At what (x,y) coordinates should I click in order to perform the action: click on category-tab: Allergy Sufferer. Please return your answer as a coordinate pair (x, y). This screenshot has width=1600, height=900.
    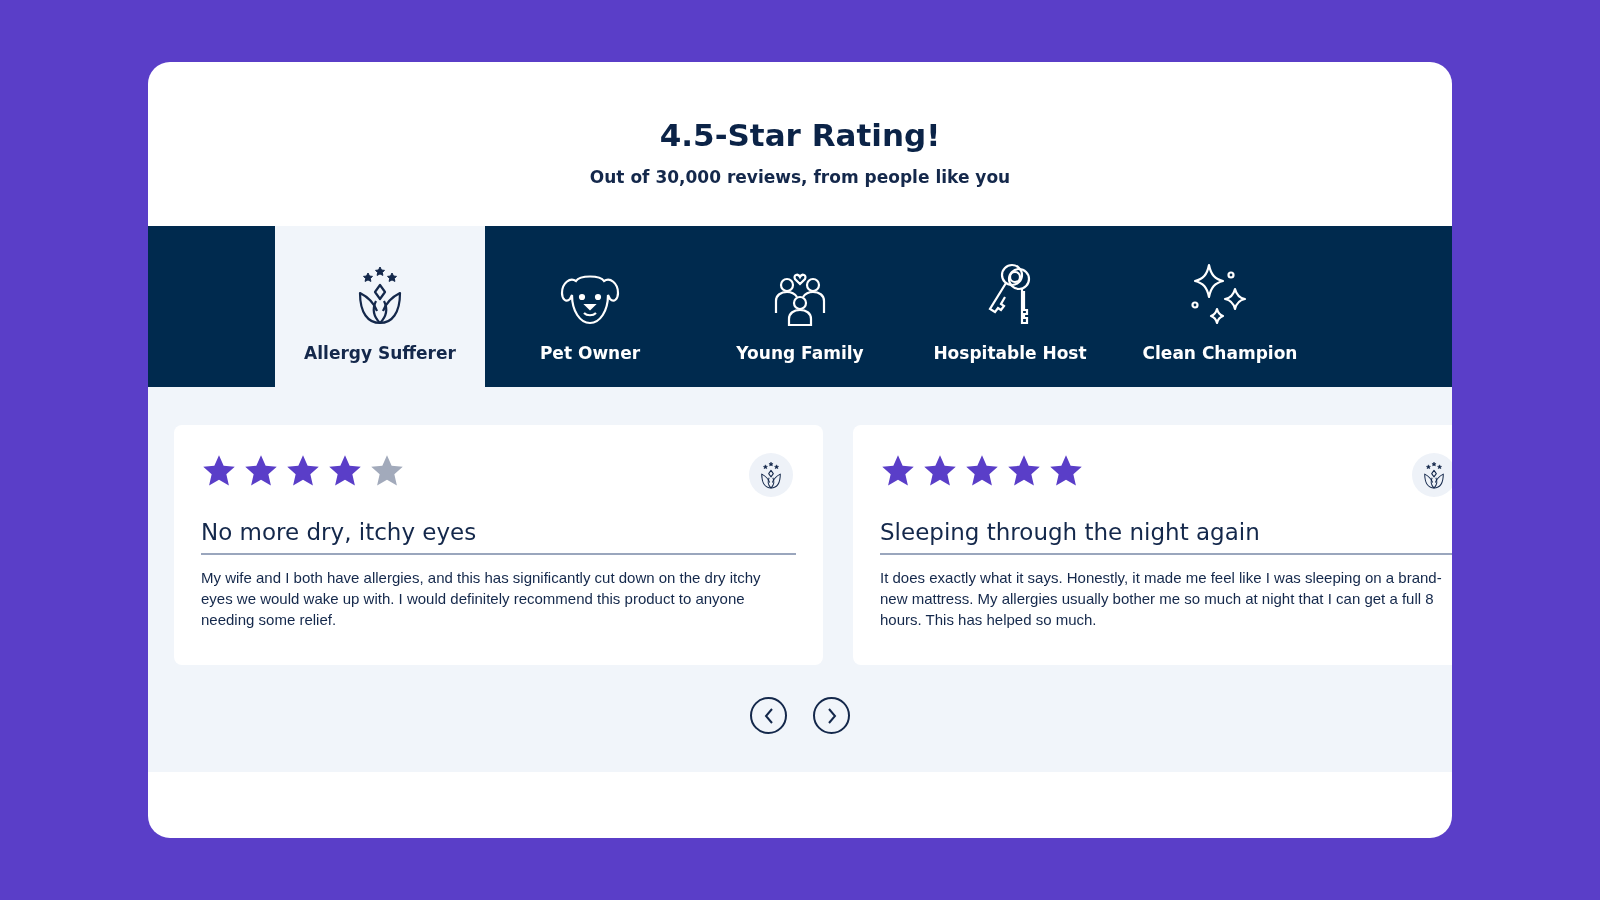
    Looking at the image, I should click on (380, 306).